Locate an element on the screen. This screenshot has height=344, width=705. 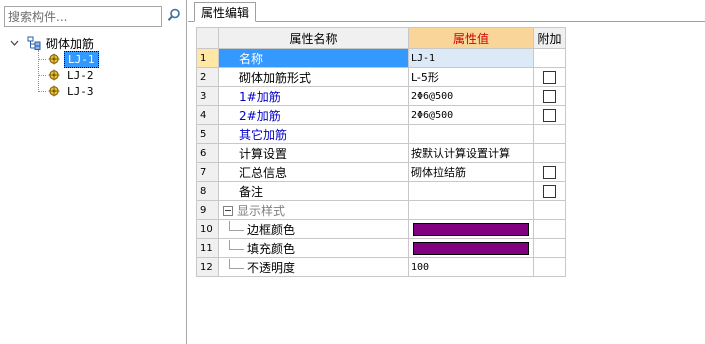
row-number: 5 is located at coordinates (207, 134).